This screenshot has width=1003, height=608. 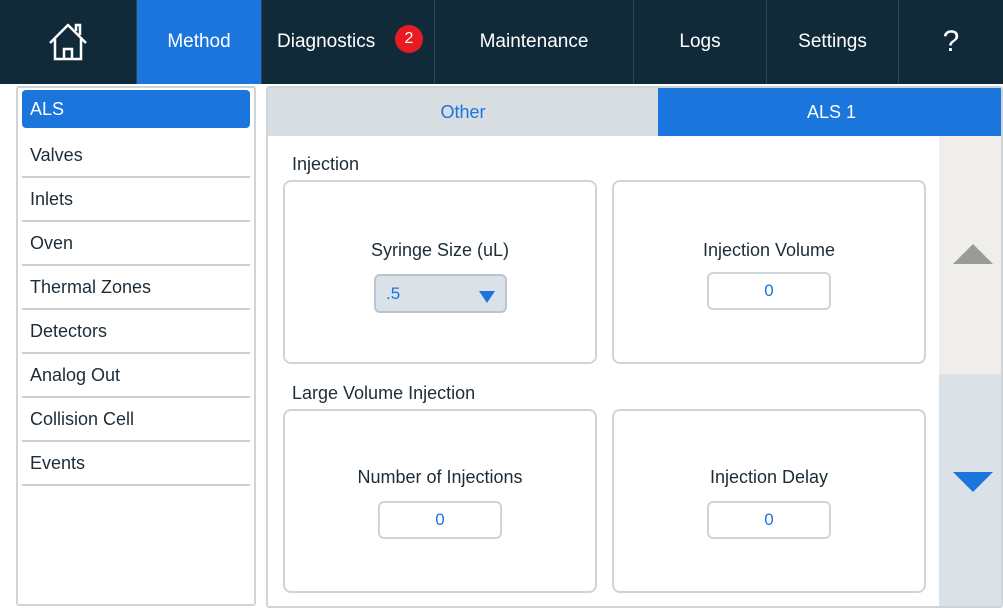 I want to click on tab-settings-label: Settings, so click(x=832, y=41).